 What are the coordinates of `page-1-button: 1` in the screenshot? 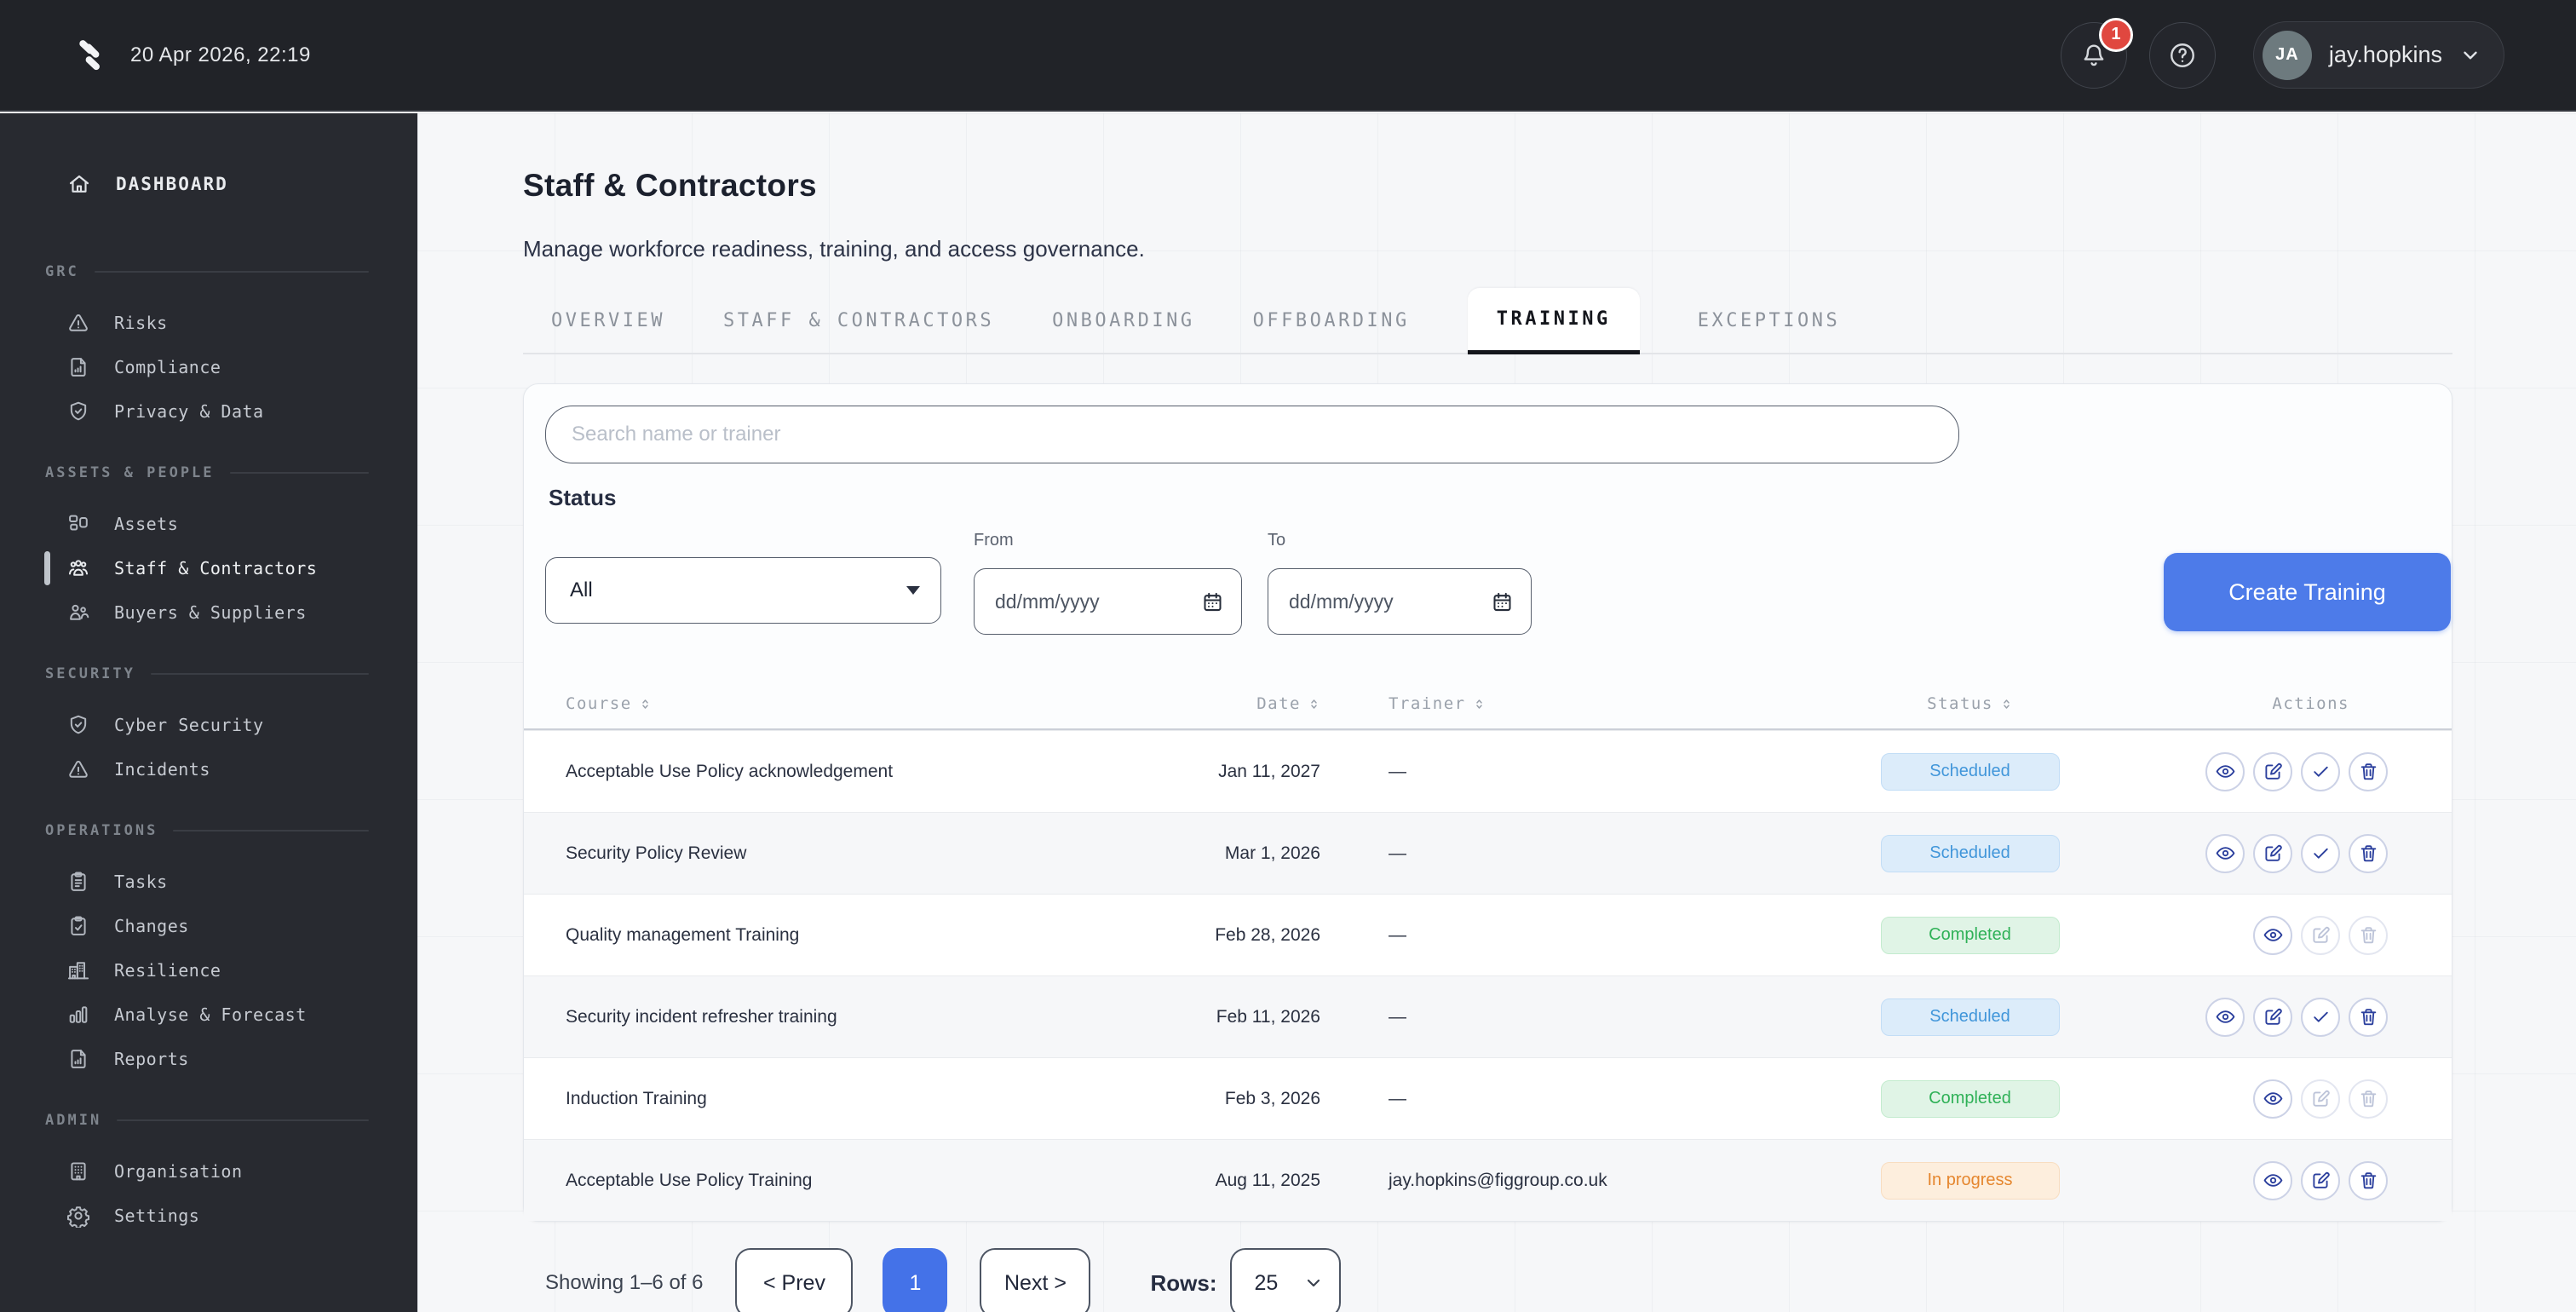 It's located at (916, 1280).